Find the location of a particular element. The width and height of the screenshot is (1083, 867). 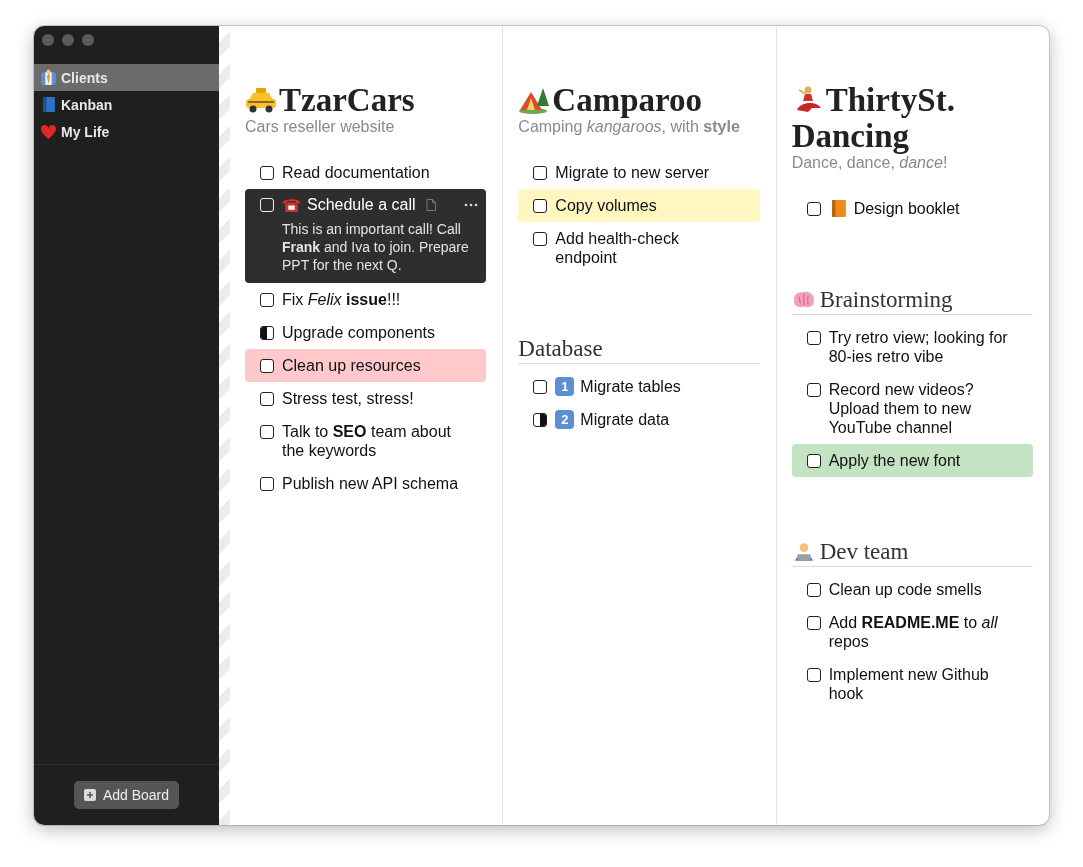

task-card: Stress test, stress! is located at coordinates (366, 398).